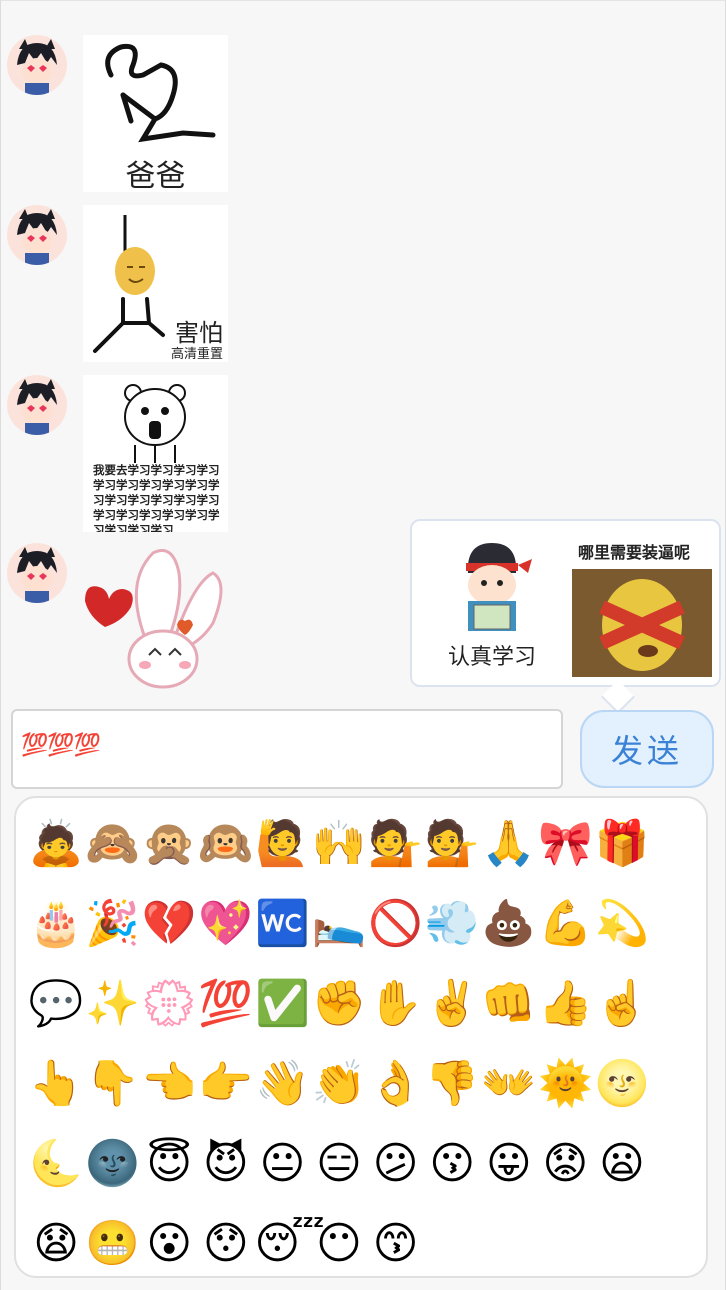 This screenshot has width=726, height=1290. Describe the element at coordinates (169, 1004) in the screenshot. I see `emoji-key: 💮` at that location.